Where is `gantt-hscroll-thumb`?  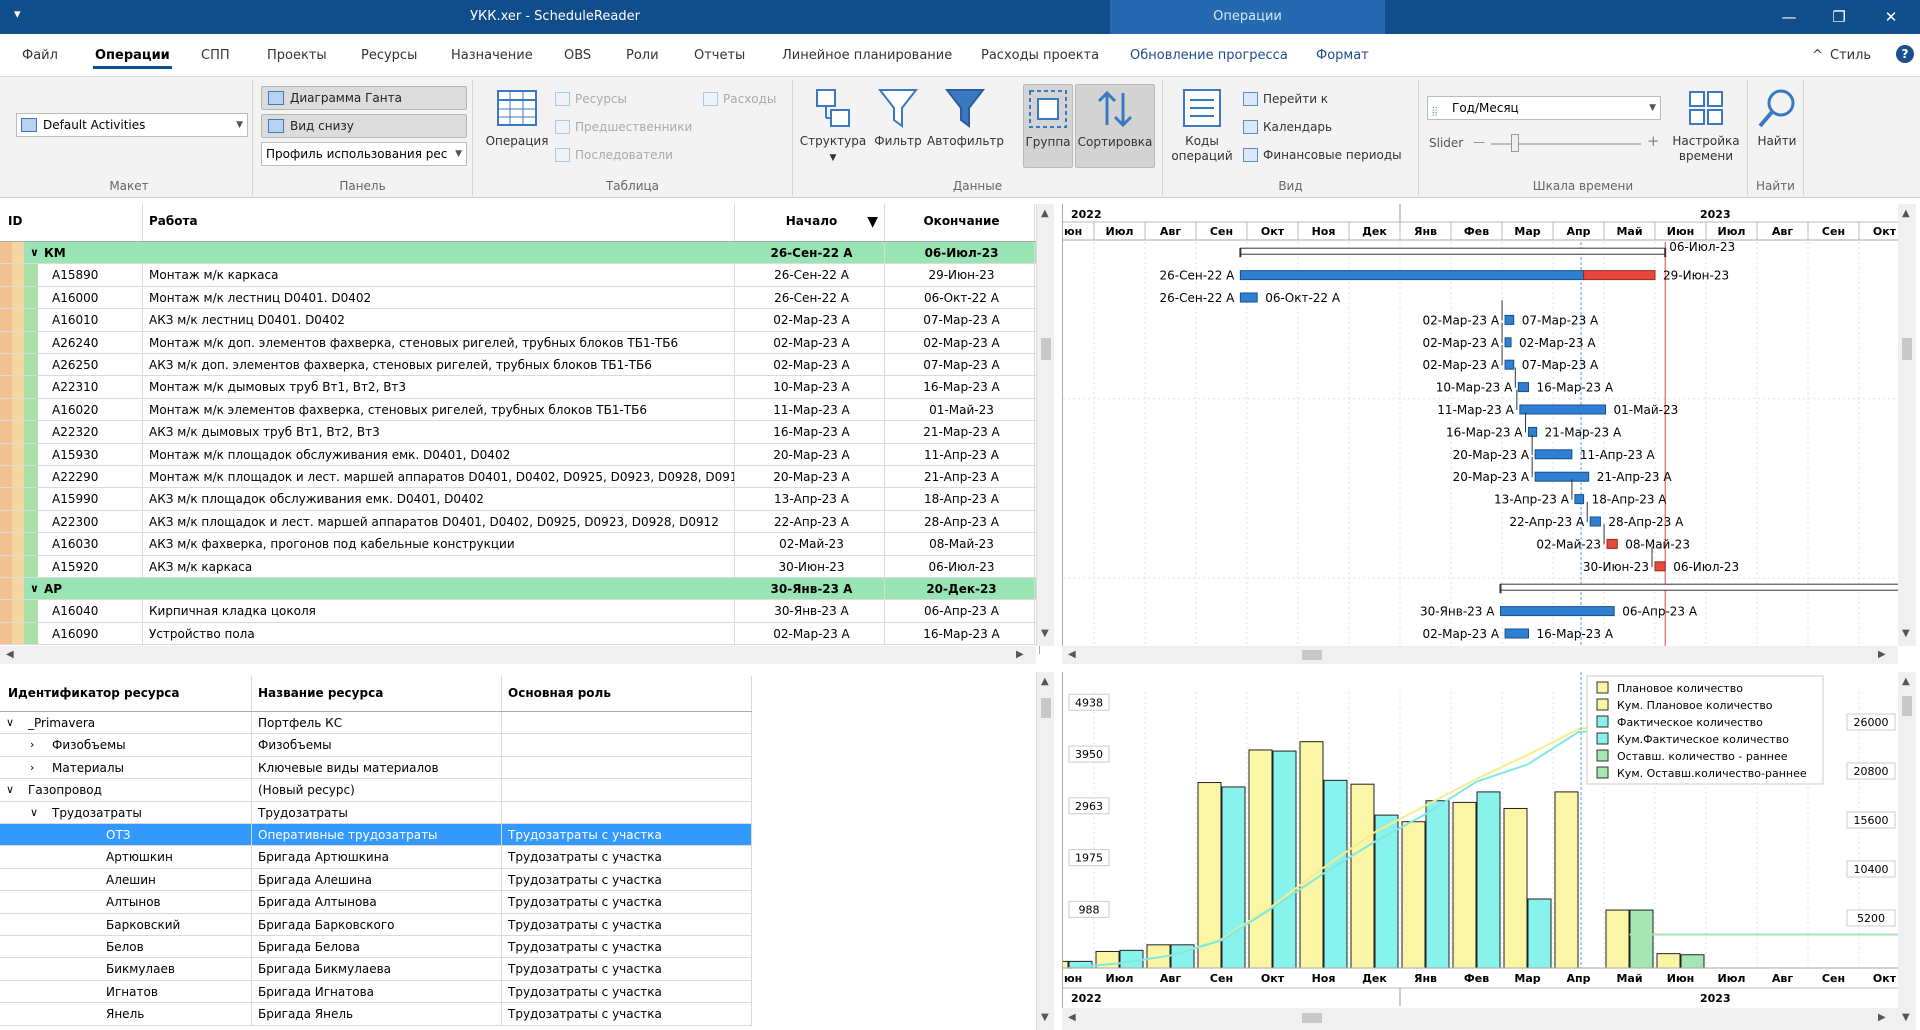 gantt-hscroll-thumb is located at coordinates (1312, 655).